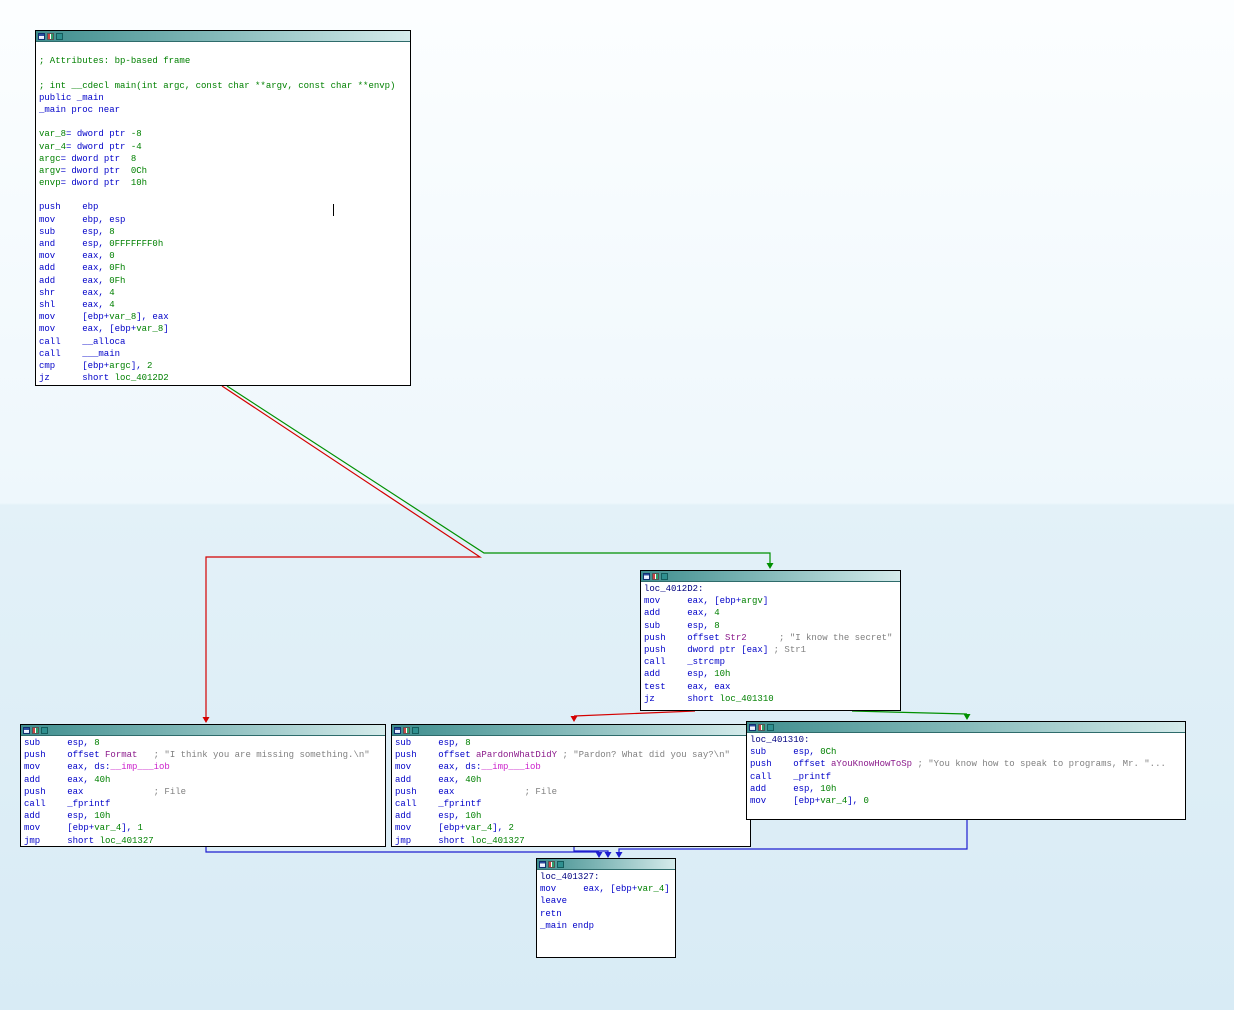 The height and width of the screenshot is (1010, 1234). What do you see at coordinates (682, 698) in the screenshot?
I see `asm-token: jz short` at bounding box center [682, 698].